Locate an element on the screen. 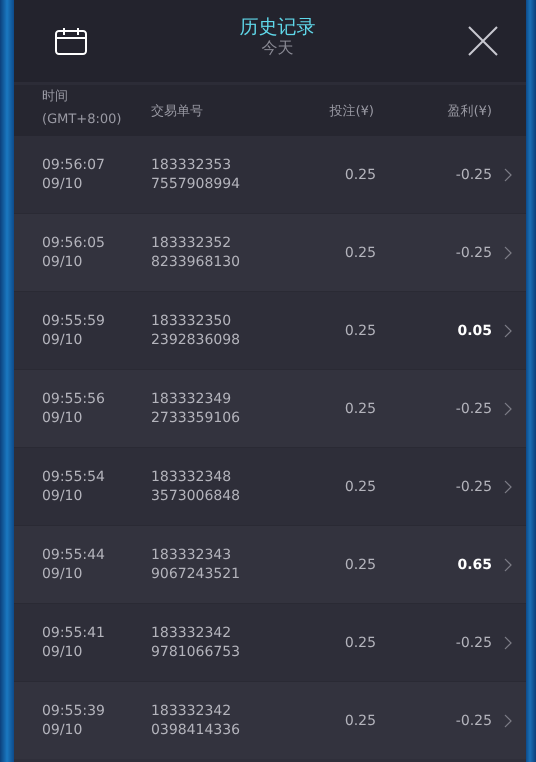  calendar-icon is located at coordinates (71, 41).